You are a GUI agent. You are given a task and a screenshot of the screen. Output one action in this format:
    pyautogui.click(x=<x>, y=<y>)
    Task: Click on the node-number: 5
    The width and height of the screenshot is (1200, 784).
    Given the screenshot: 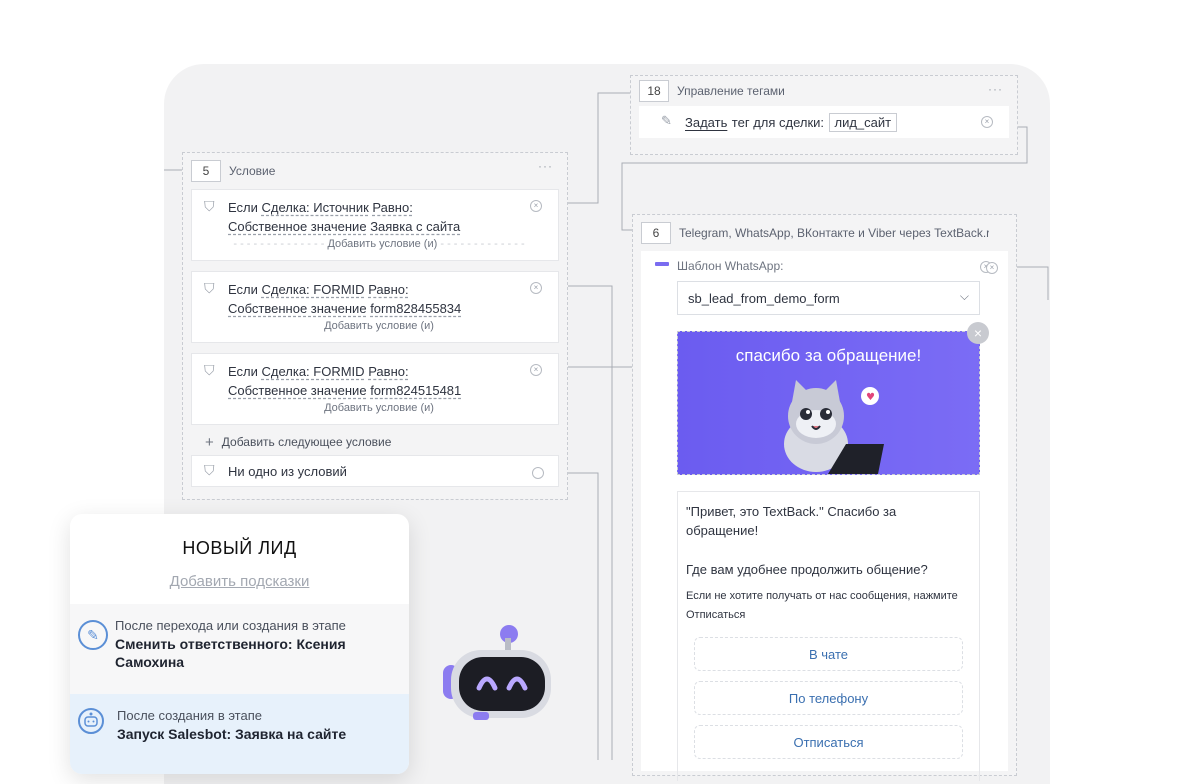 What is the action you would take?
    pyautogui.click(x=206, y=171)
    